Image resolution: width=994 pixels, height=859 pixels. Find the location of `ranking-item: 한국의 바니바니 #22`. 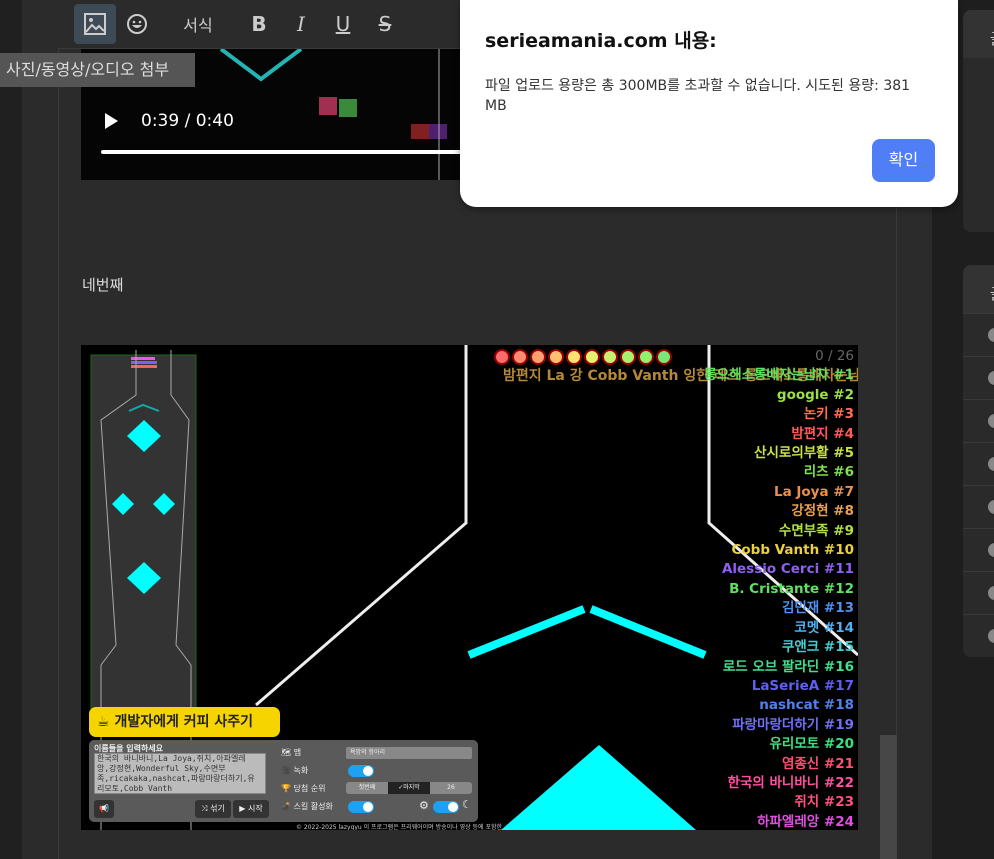

ranking-item: 한국의 바니바니 #22 is located at coordinates (790, 782).